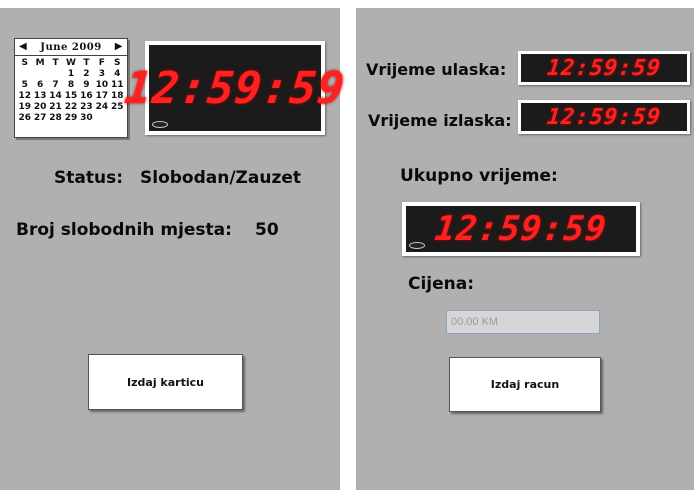  What do you see at coordinates (24, 96) in the screenshot?
I see `calendar-day: 12` at bounding box center [24, 96].